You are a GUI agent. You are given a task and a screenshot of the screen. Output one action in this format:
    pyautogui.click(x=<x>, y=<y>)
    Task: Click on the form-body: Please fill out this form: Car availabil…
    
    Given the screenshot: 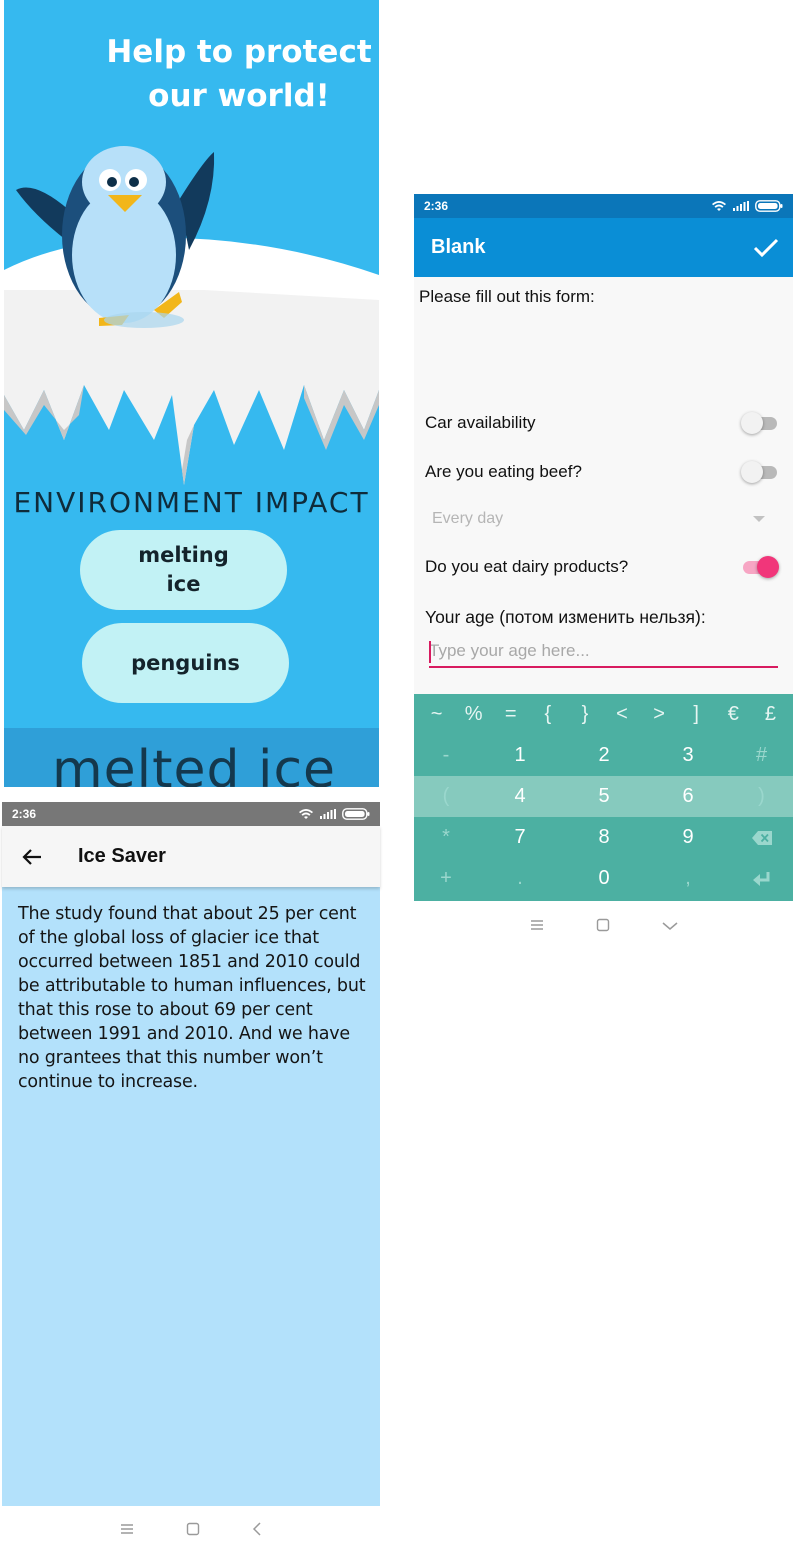 What is the action you would take?
    pyautogui.click(x=603, y=485)
    